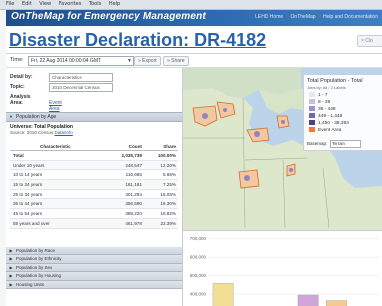  What do you see at coordinates (129, 61) in the screenshot?
I see `chevron-down-icon: ▼` at bounding box center [129, 61].